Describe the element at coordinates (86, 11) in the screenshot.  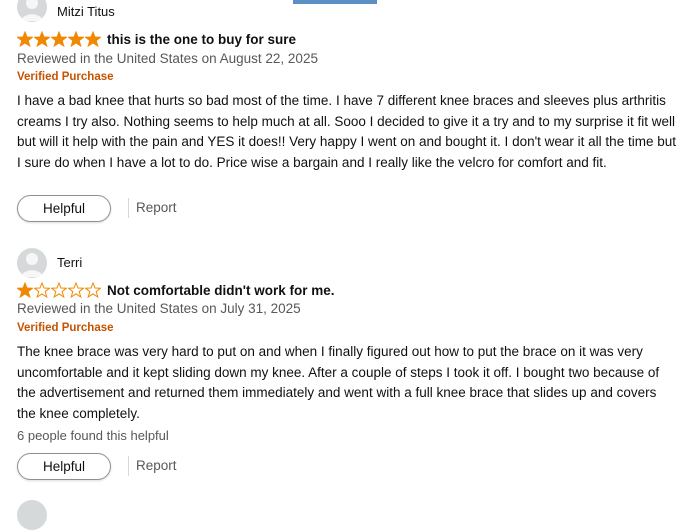
I see `reviewer-name: Mitzi Titus` at that location.